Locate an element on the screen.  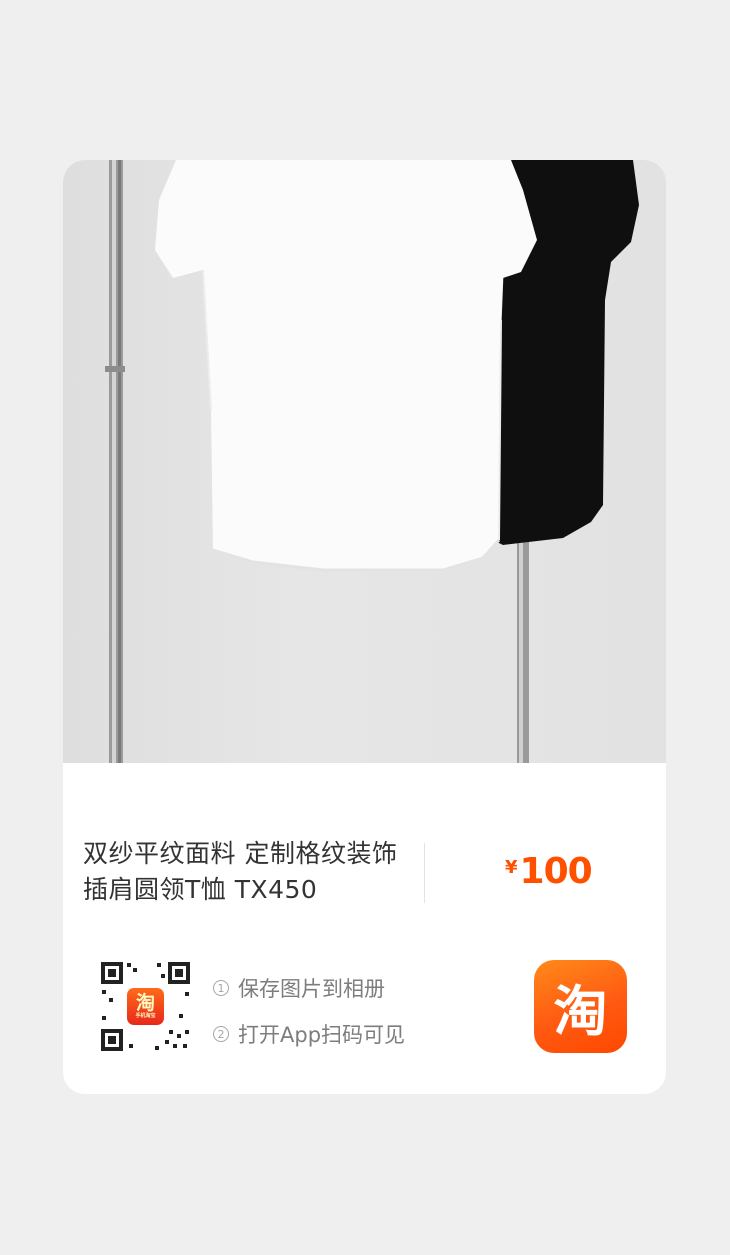
step-1: 1 保存图片到相册 is located at coordinates (309, 988).